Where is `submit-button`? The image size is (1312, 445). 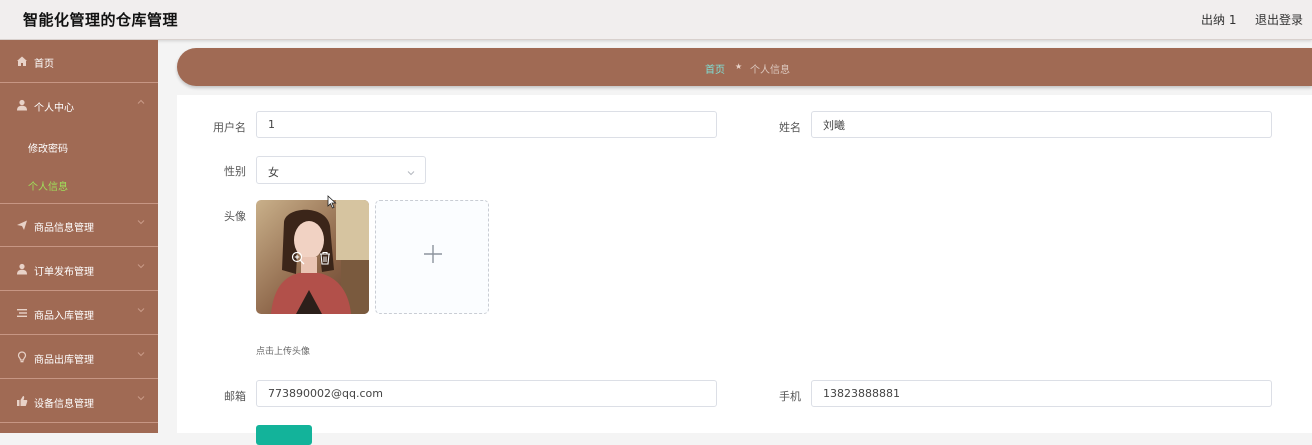 submit-button is located at coordinates (284, 435).